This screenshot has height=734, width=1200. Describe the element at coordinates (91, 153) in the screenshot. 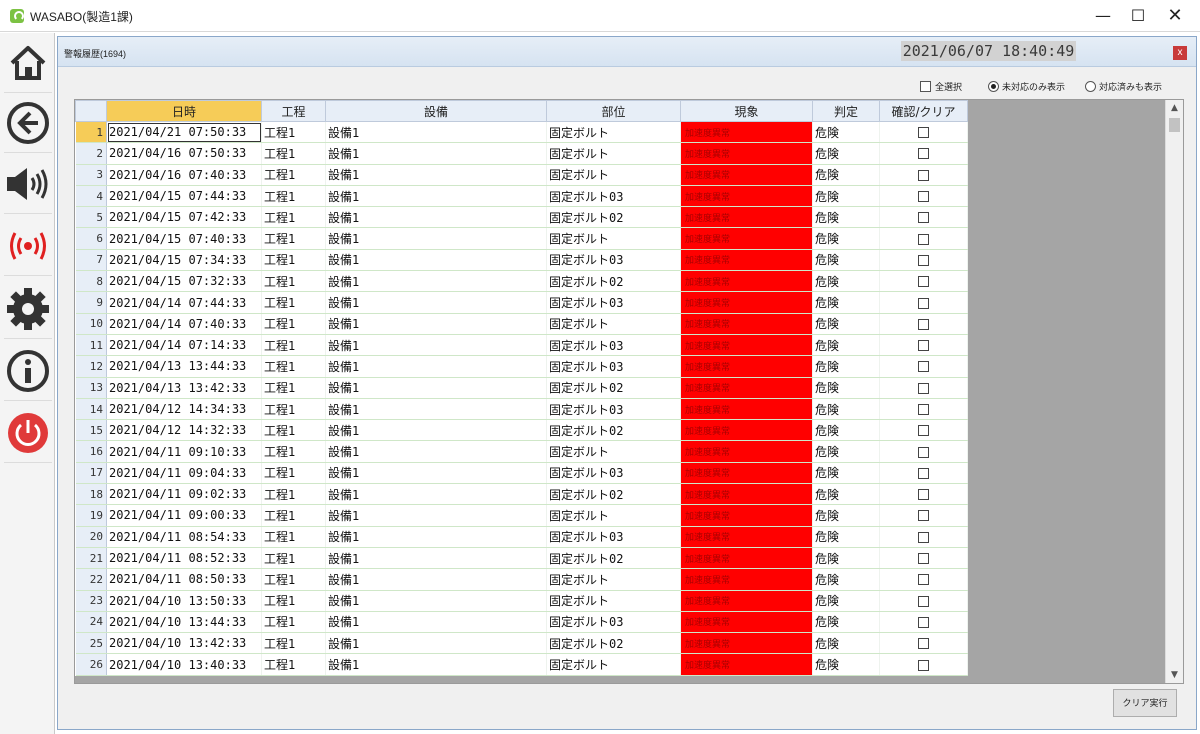

I see `row-header-number: 2` at that location.